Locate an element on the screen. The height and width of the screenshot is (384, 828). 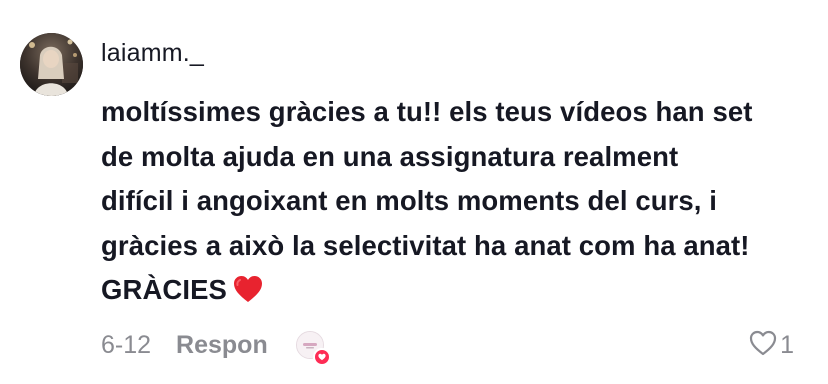
comment-text-last-line: GRÀCIES is located at coordinates (456, 290).